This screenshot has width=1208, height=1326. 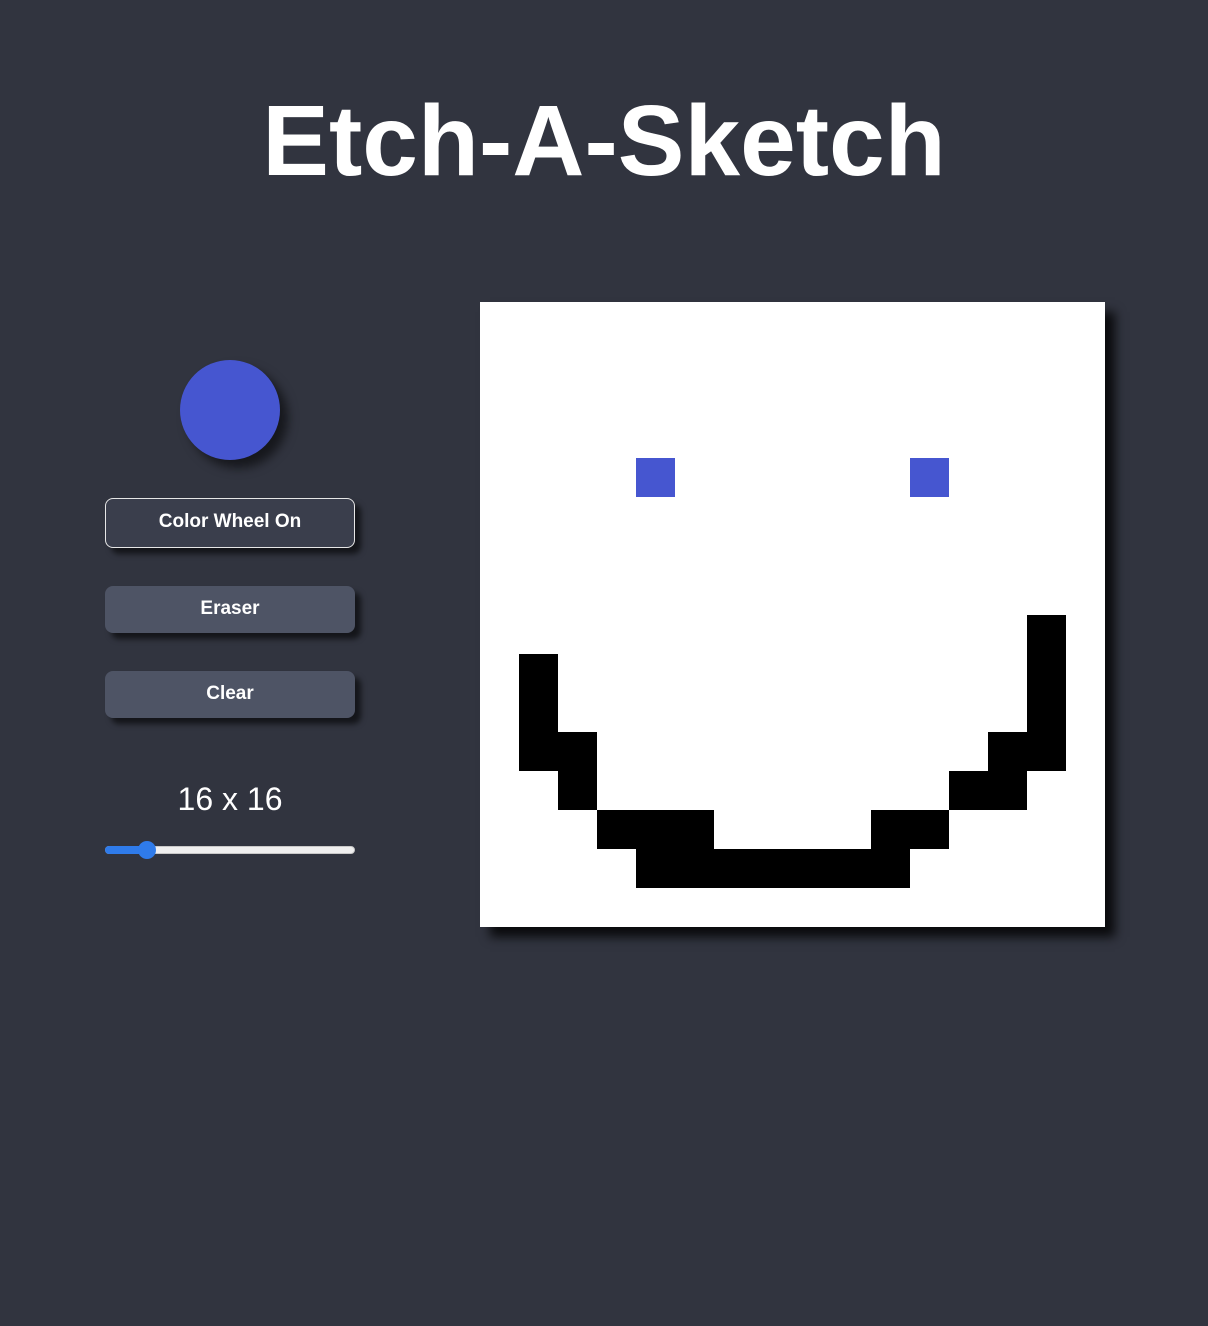 I want to click on eraser-button: Eraser, so click(x=230, y=609).